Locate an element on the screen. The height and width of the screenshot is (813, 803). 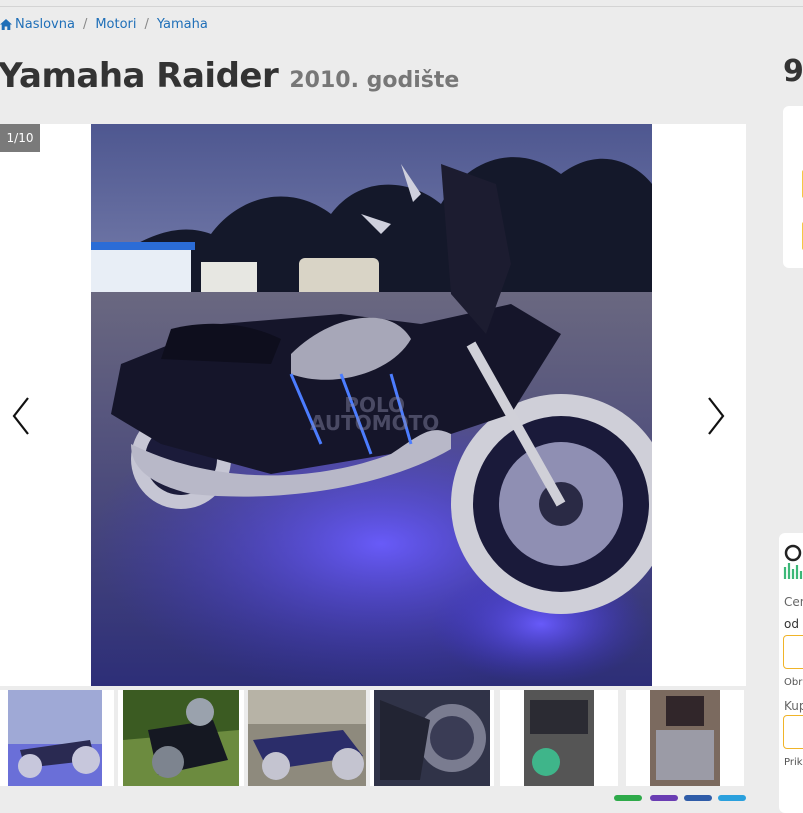
financing-label-obra: Obra is located at coordinates (793, 682).